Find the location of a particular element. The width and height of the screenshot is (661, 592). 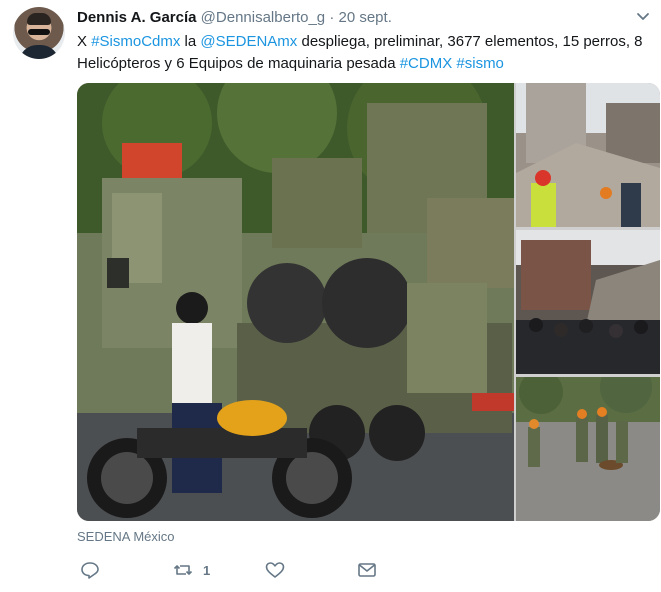

like-button is located at coordinates (275, 570).